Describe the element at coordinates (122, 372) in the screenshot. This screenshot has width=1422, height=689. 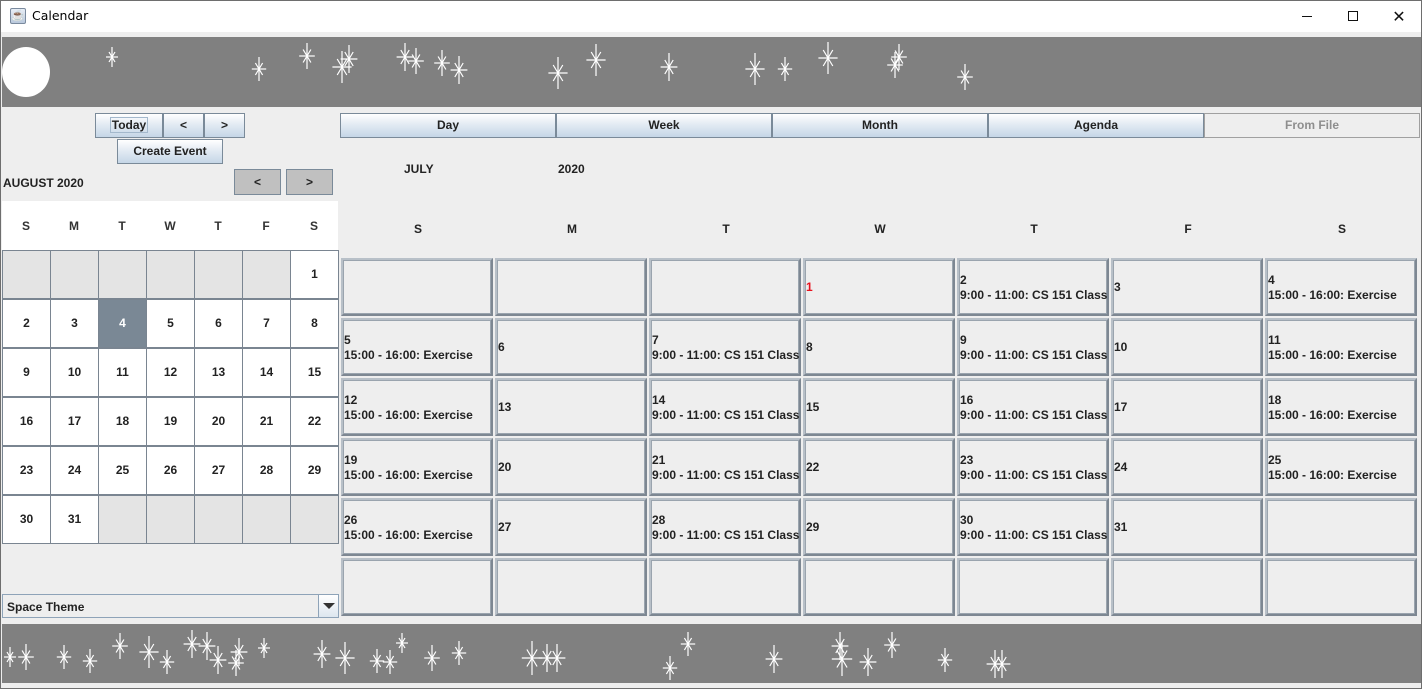
I see `mini-day-cell: 11` at that location.